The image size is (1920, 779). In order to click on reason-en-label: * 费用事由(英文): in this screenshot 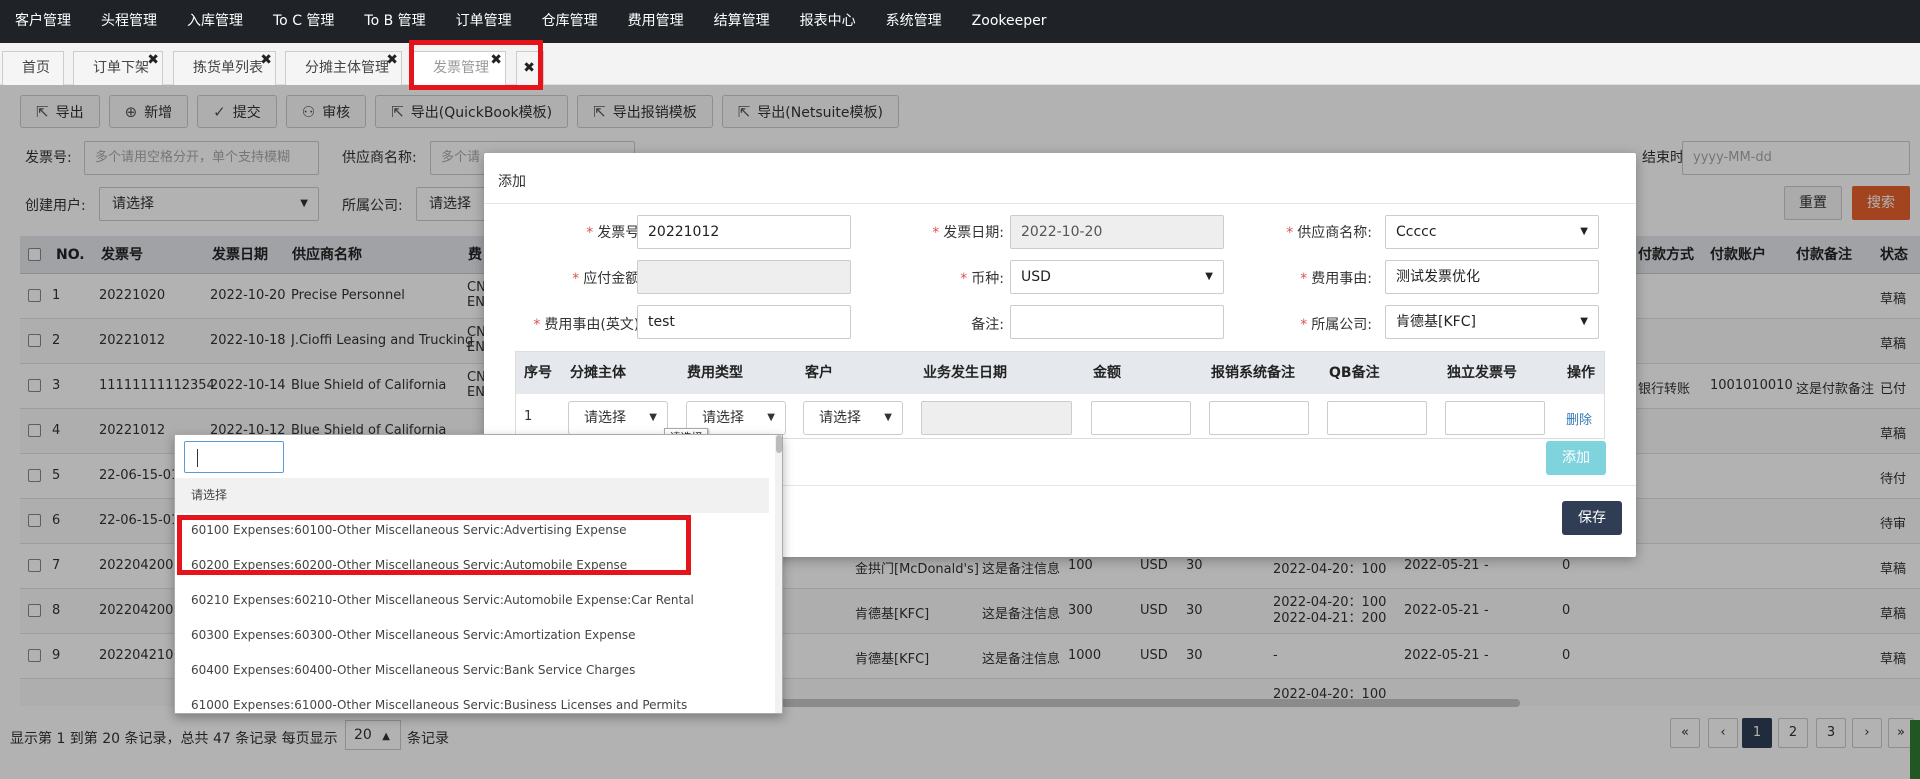, I will do `click(564, 324)`.